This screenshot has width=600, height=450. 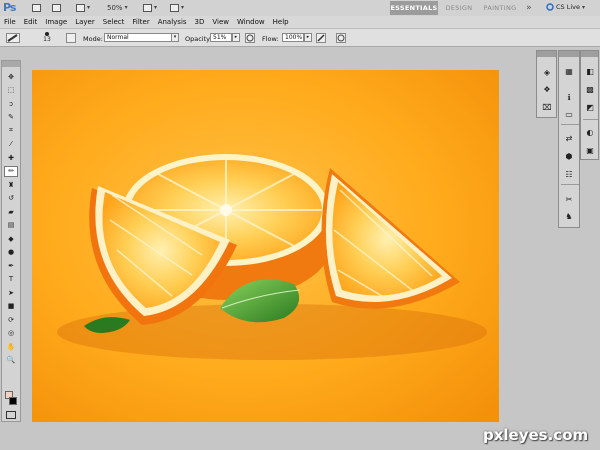 What do you see at coordinates (13, 38) in the screenshot?
I see `tool-preset-picker` at bounding box center [13, 38].